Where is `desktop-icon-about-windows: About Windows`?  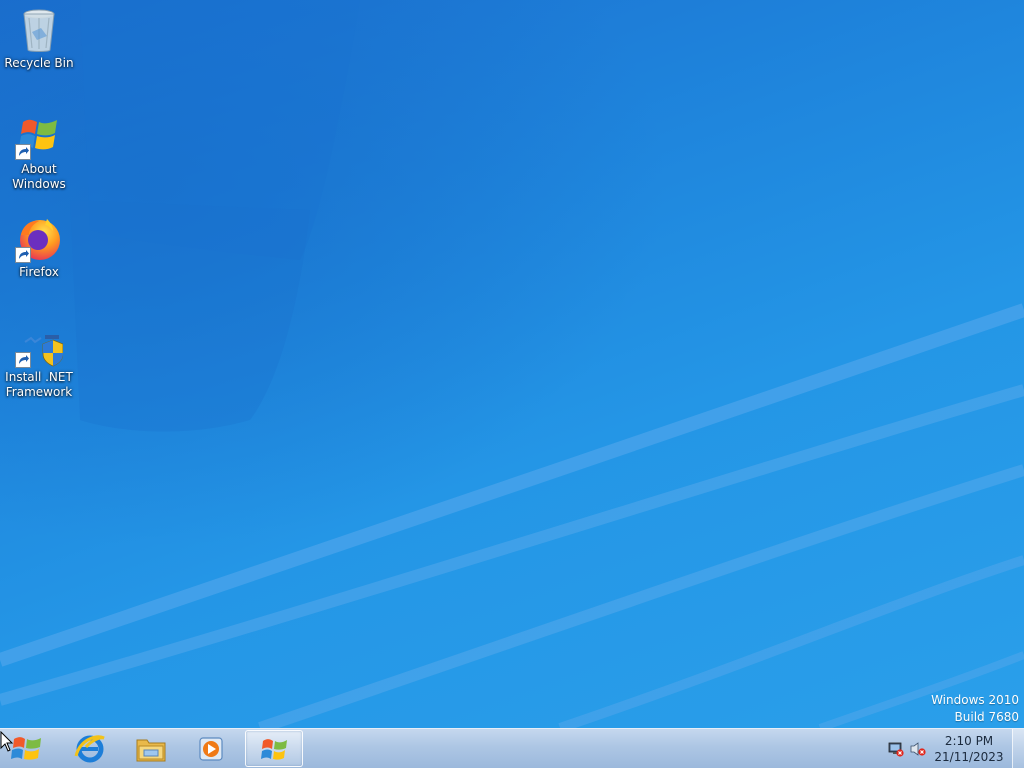 desktop-icon-about-windows: About Windows is located at coordinates (39, 152).